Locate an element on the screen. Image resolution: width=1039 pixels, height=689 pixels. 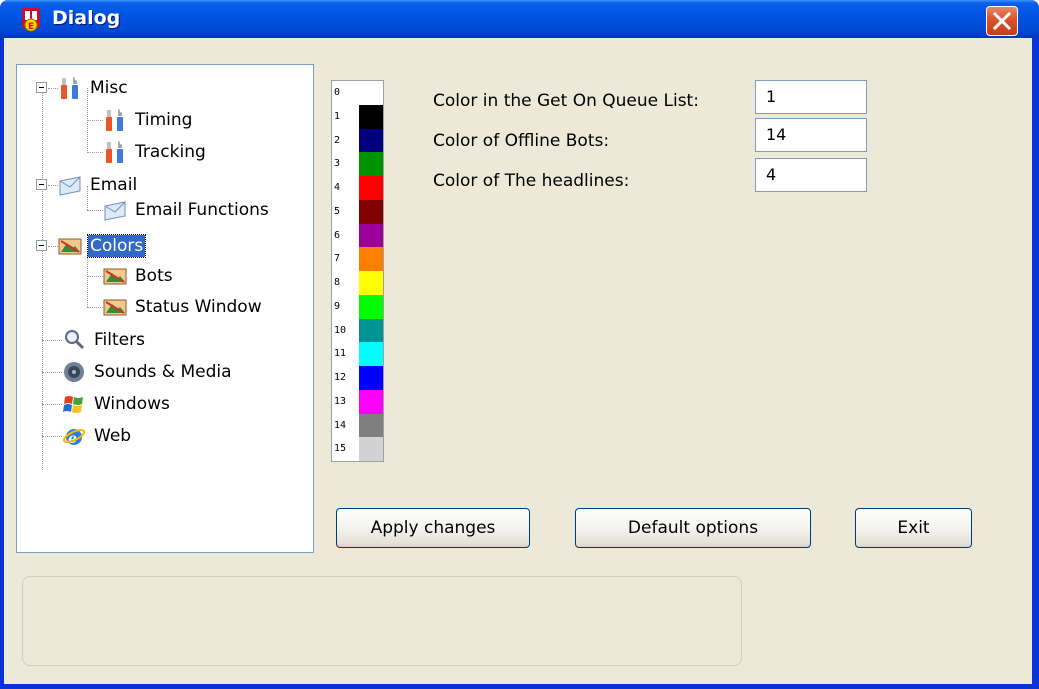
palette-index: 14 is located at coordinates (340, 425).